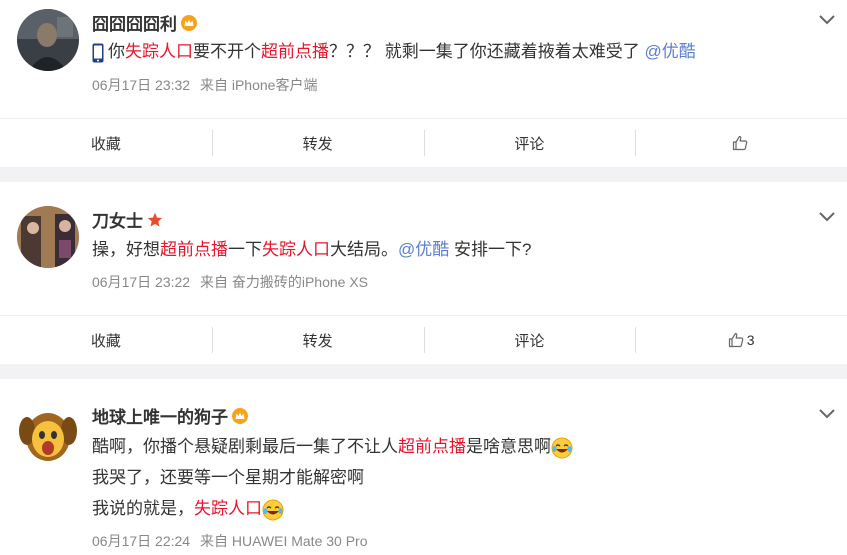 This screenshot has width=847, height=555. Describe the element at coordinates (126, 249) in the screenshot. I see `content-text: 操，好想` at that location.